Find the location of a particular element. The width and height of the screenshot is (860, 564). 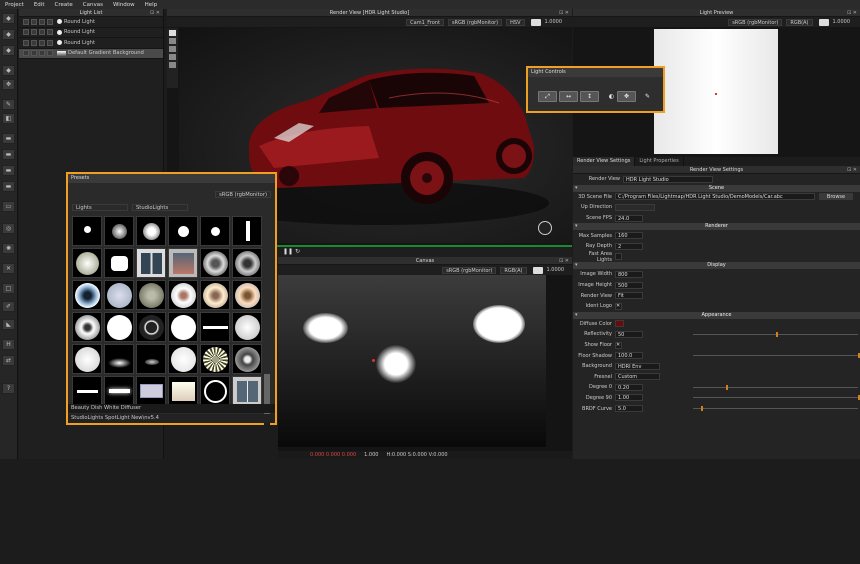

brdf-curve-slider is located at coordinates (775, 408).